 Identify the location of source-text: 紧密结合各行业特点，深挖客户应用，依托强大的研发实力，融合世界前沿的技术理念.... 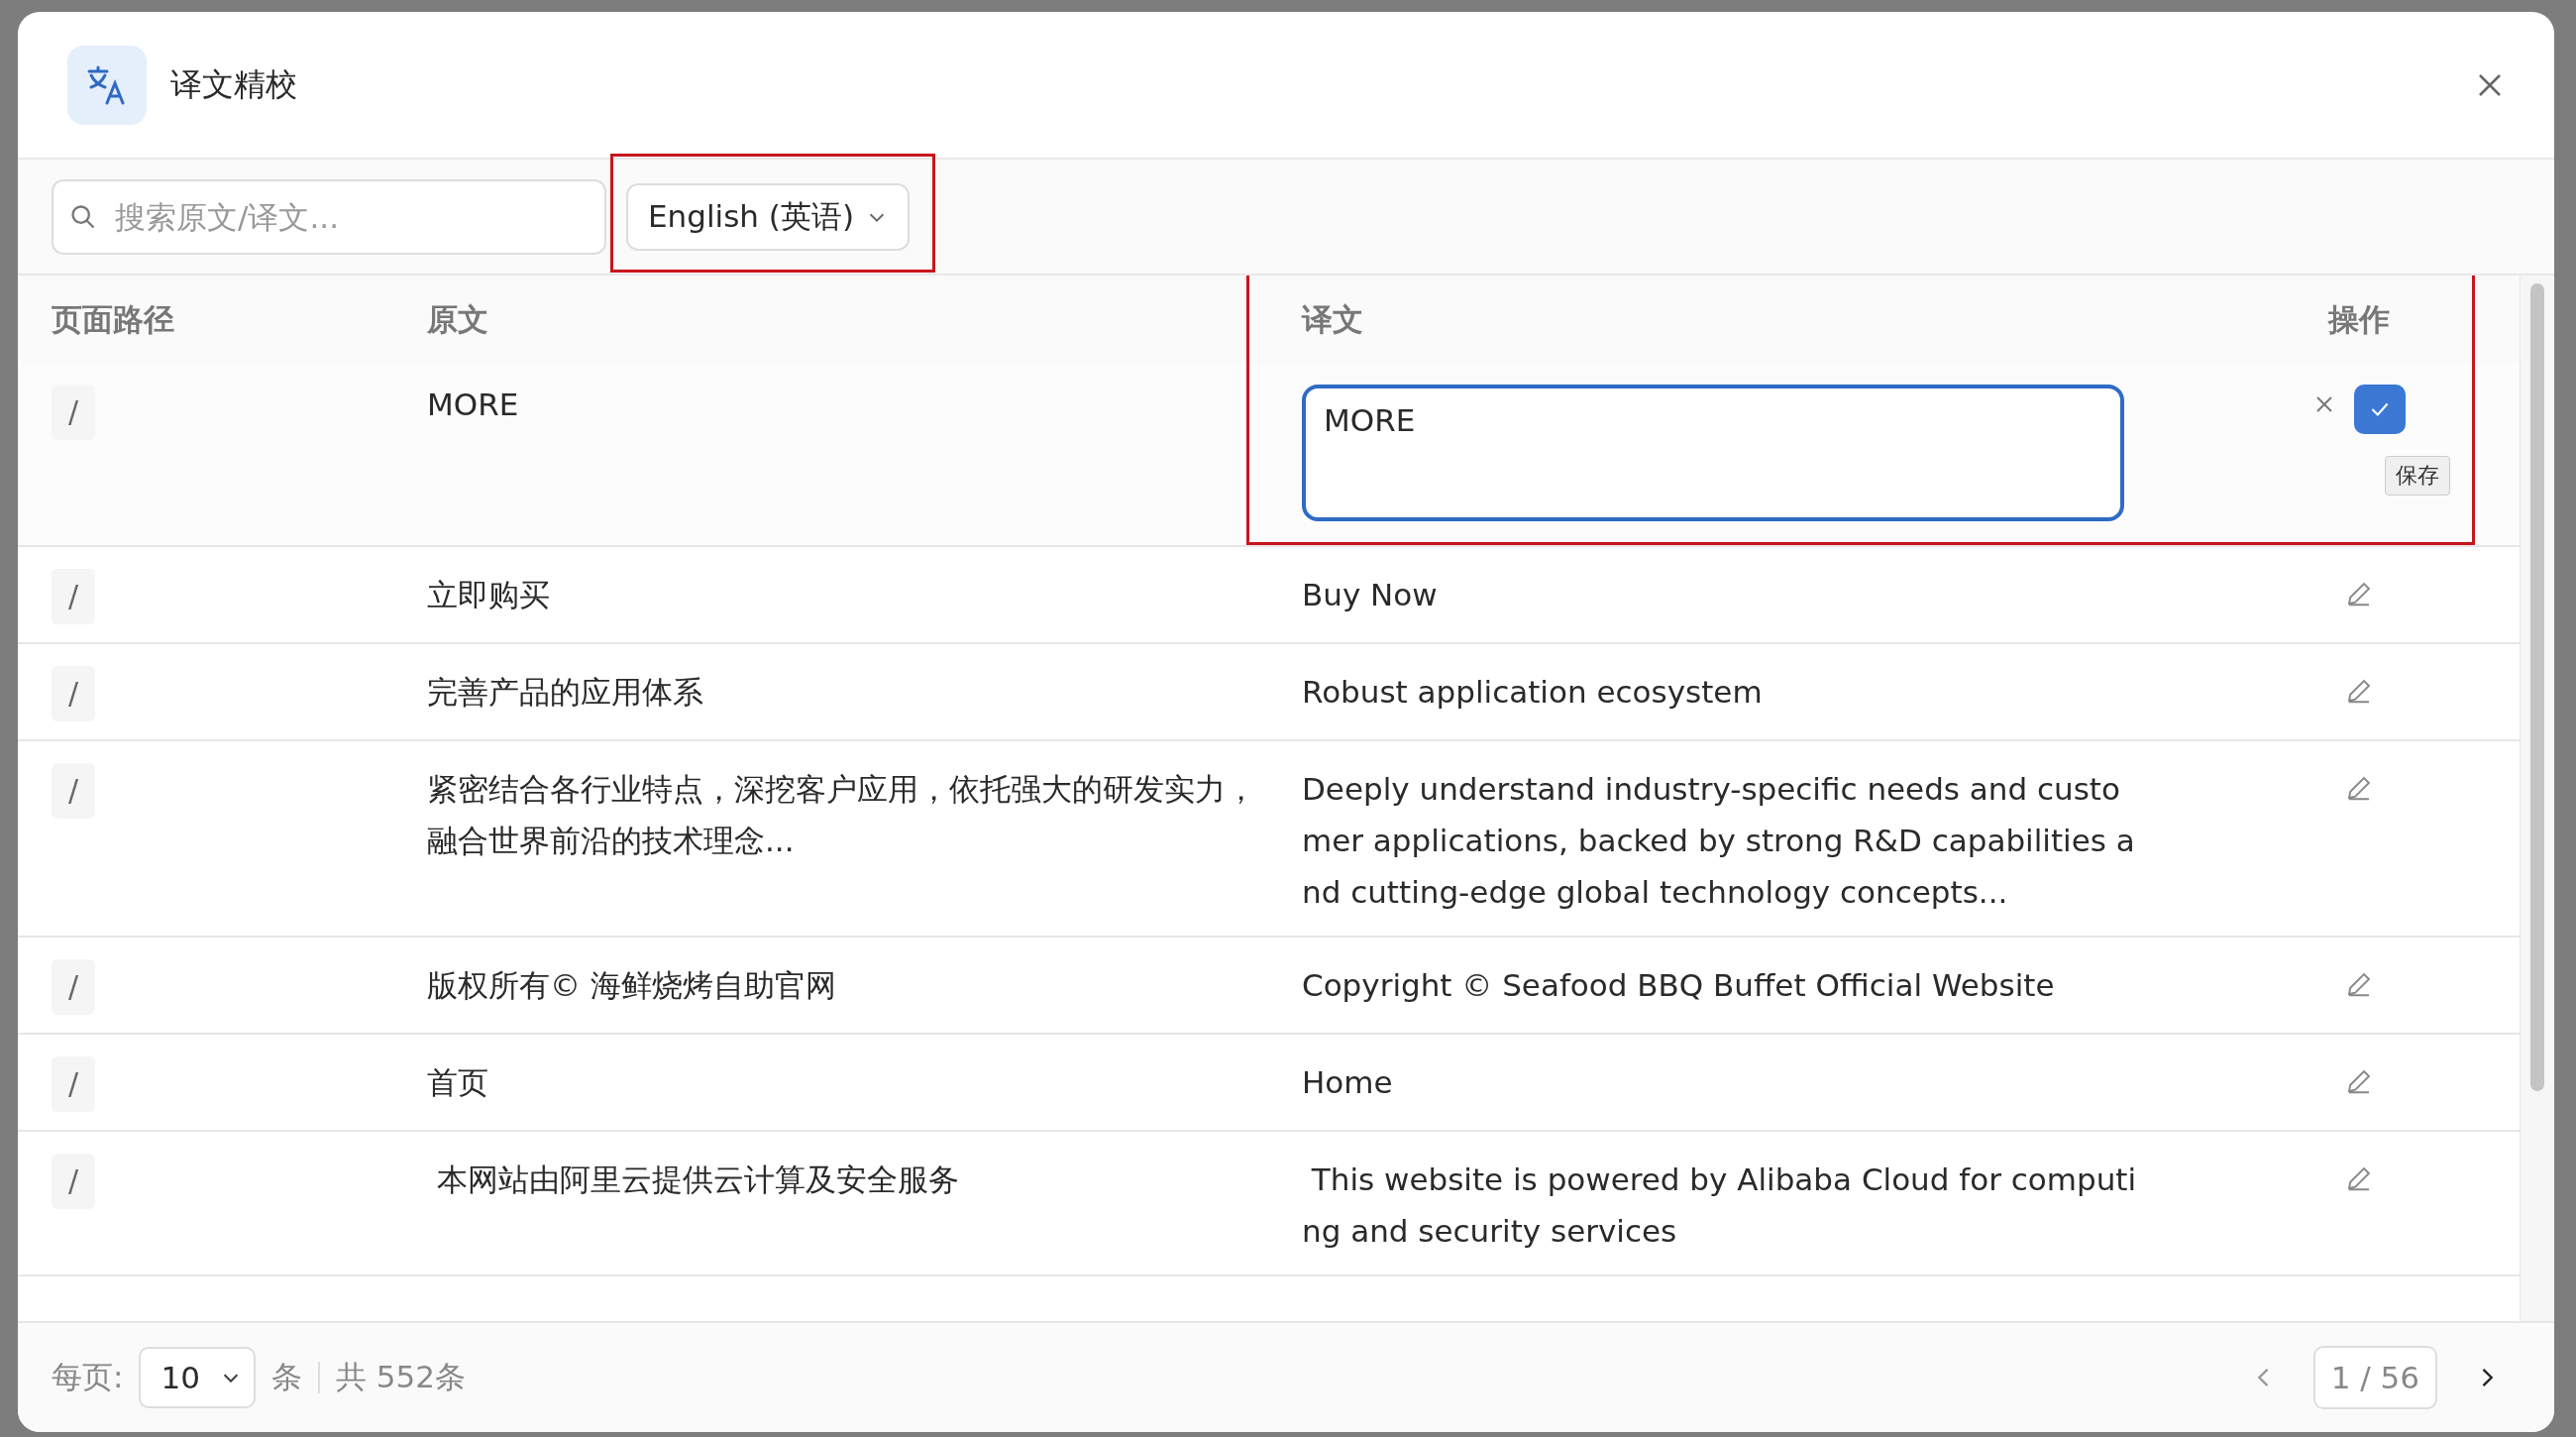
(842, 815).